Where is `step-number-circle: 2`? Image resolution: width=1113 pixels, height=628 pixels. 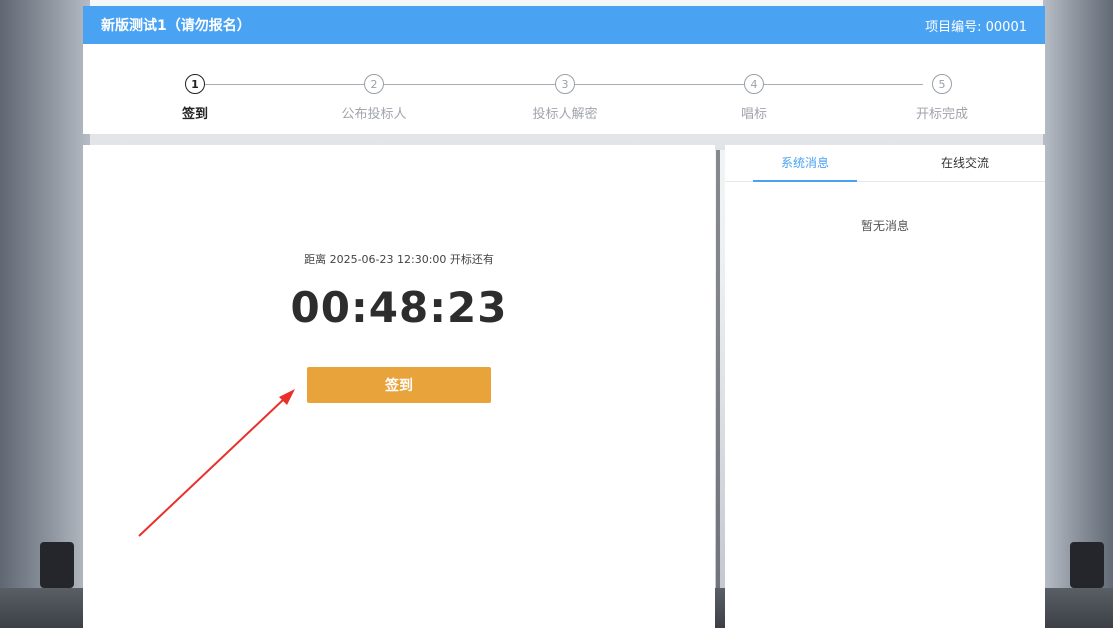
step-number-circle: 2 is located at coordinates (374, 84).